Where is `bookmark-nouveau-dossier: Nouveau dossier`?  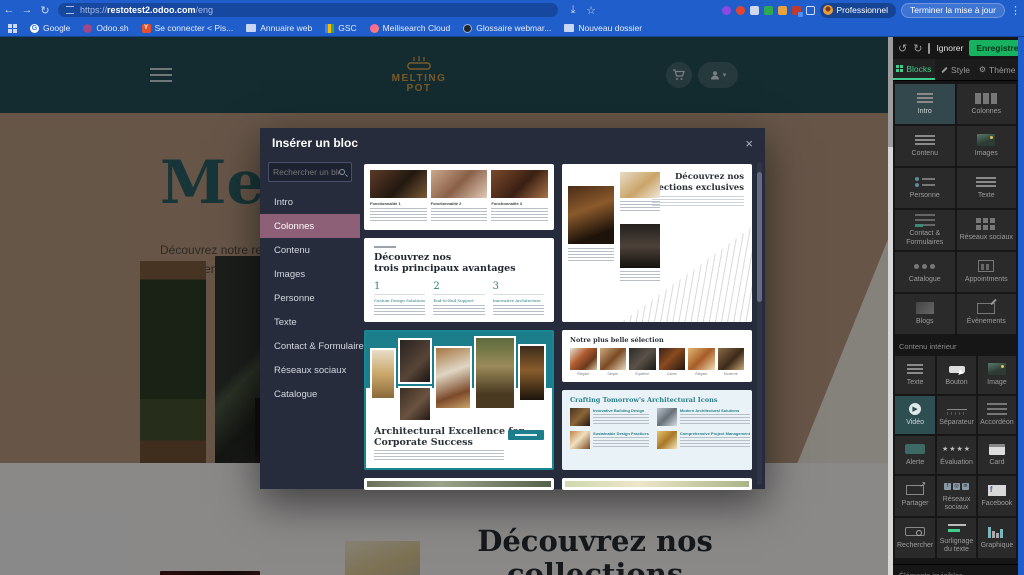 bookmark-nouveau-dossier: Nouveau dossier is located at coordinates (603, 28).